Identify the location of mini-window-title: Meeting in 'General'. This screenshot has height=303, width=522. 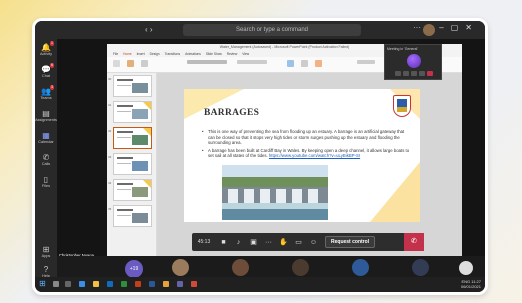
(402, 49).